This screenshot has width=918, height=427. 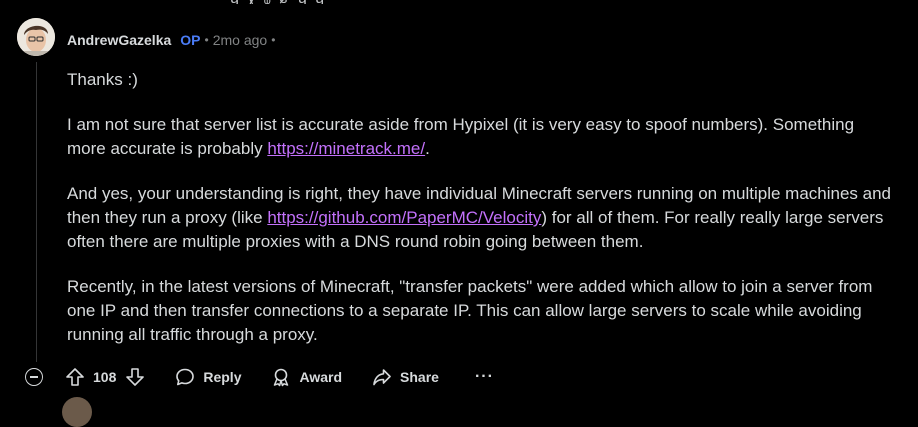 I want to click on avatar-image, so click(x=36, y=37).